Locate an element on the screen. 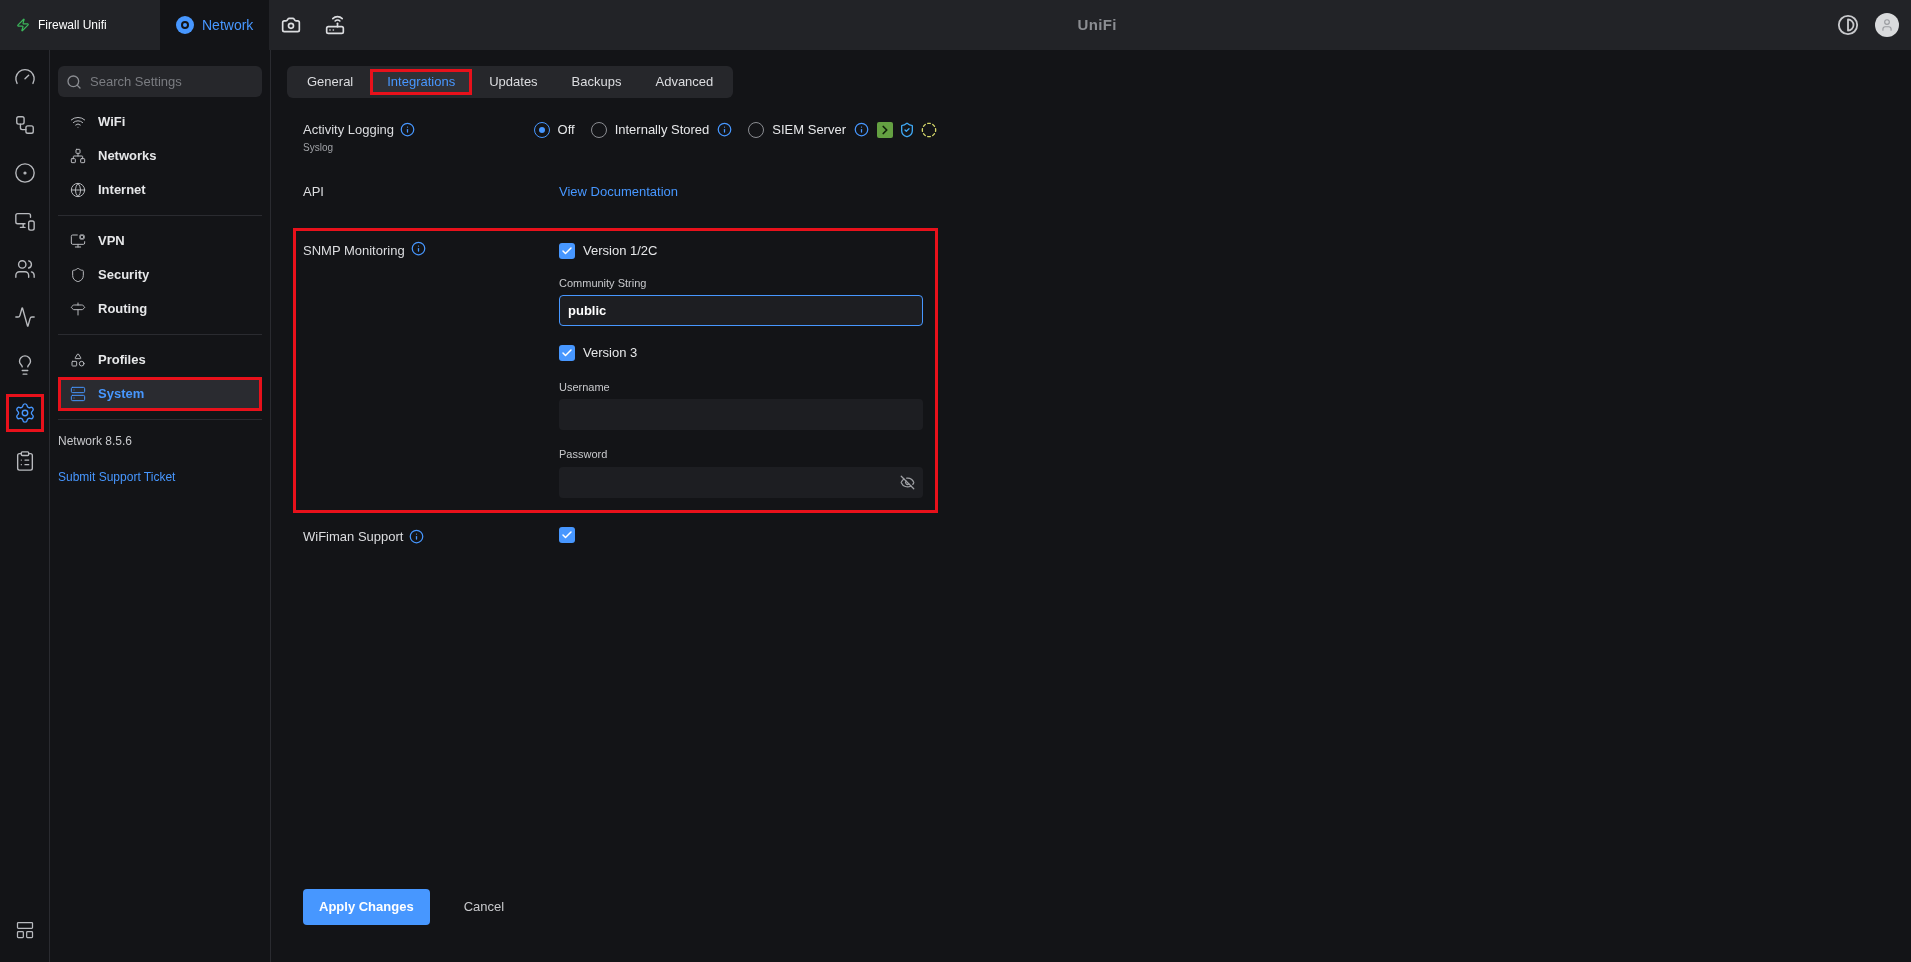 Image resolution: width=1911 pixels, height=962 pixels. tab: Backups is located at coordinates (596, 82).